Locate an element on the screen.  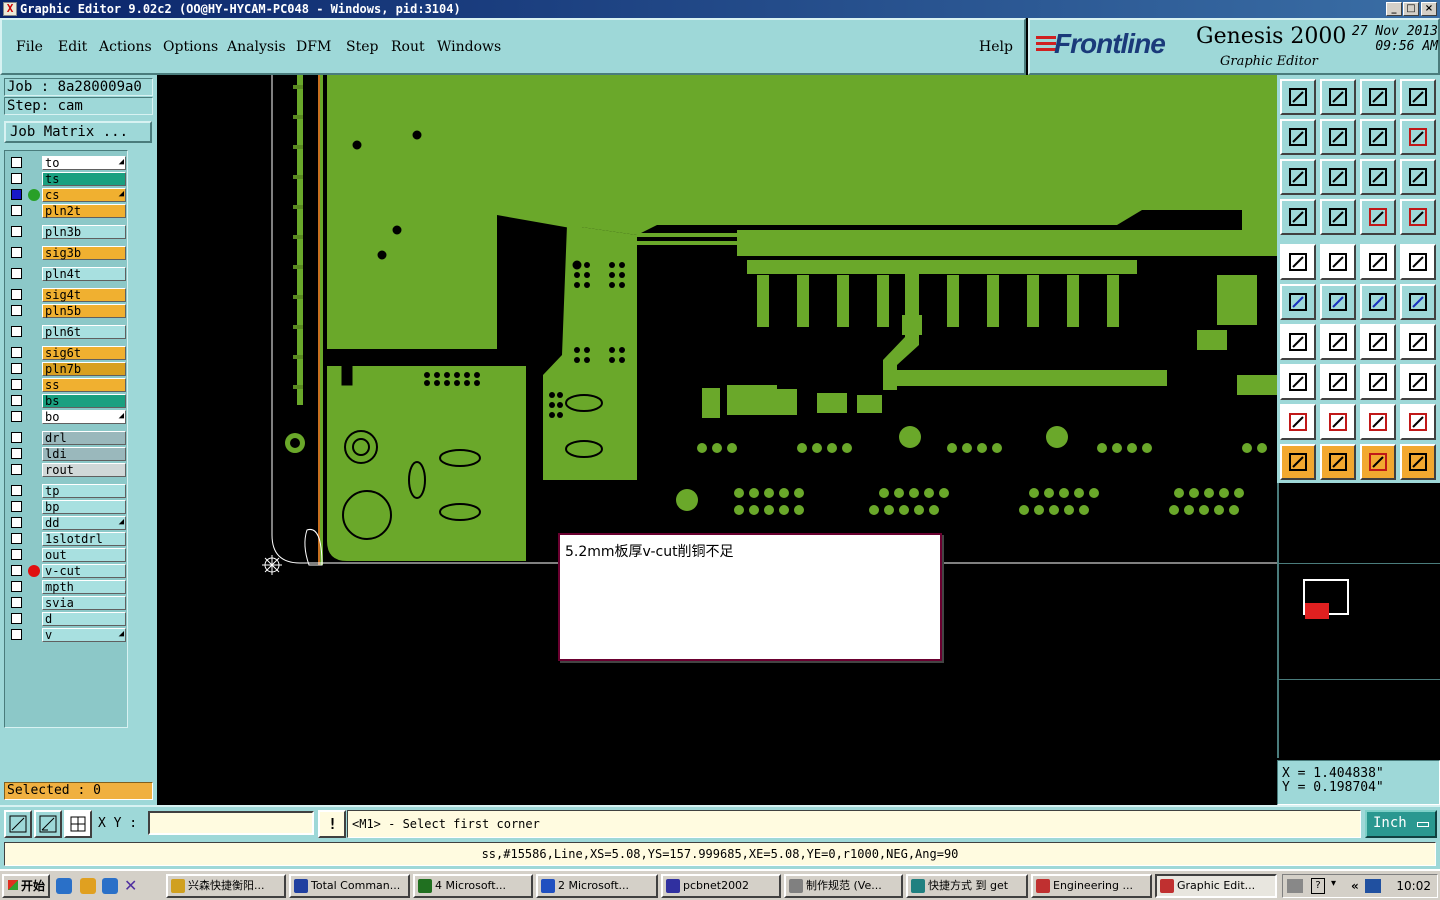
layer-name: pln5b is located at coordinates (84, 311).